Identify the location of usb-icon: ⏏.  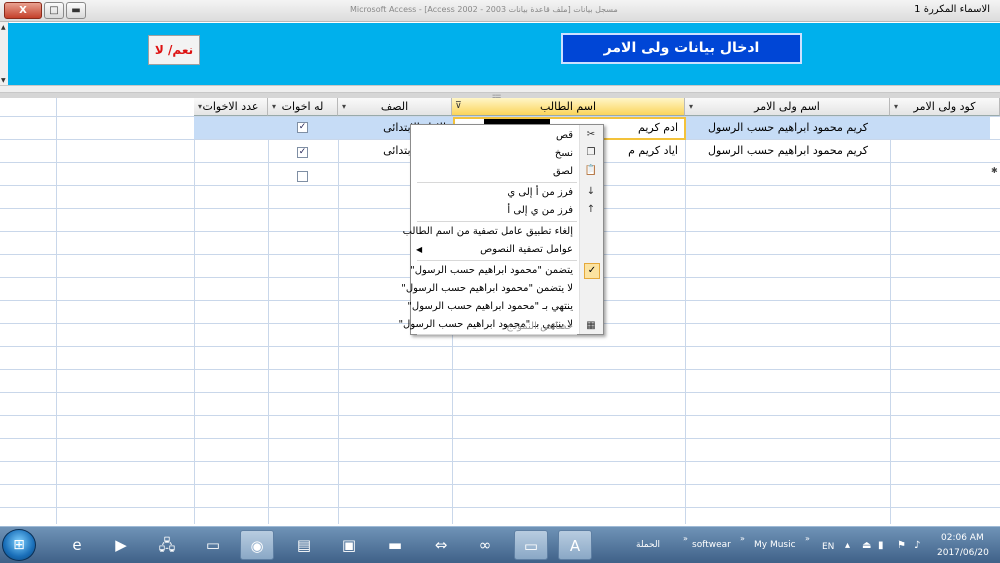
(866, 545).